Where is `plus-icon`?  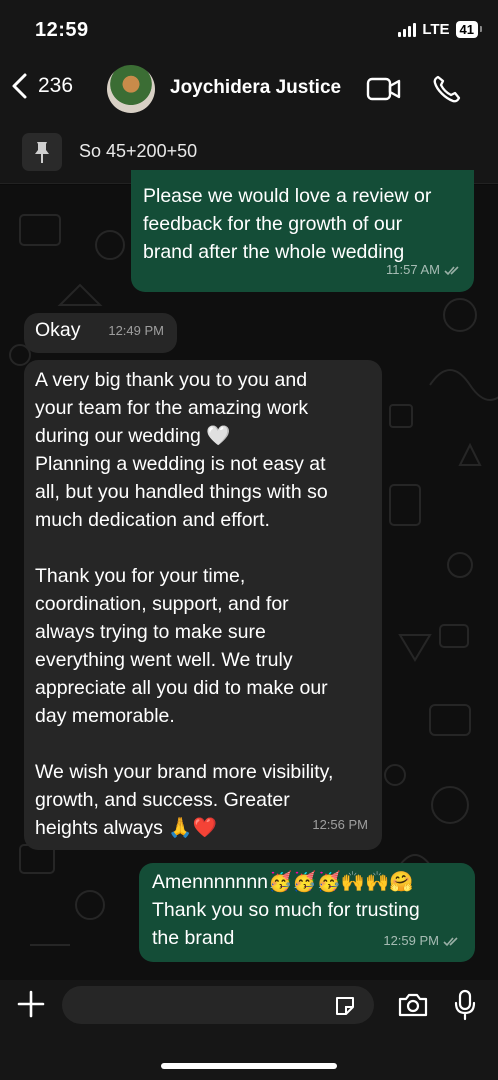
plus-icon is located at coordinates (31, 1004).